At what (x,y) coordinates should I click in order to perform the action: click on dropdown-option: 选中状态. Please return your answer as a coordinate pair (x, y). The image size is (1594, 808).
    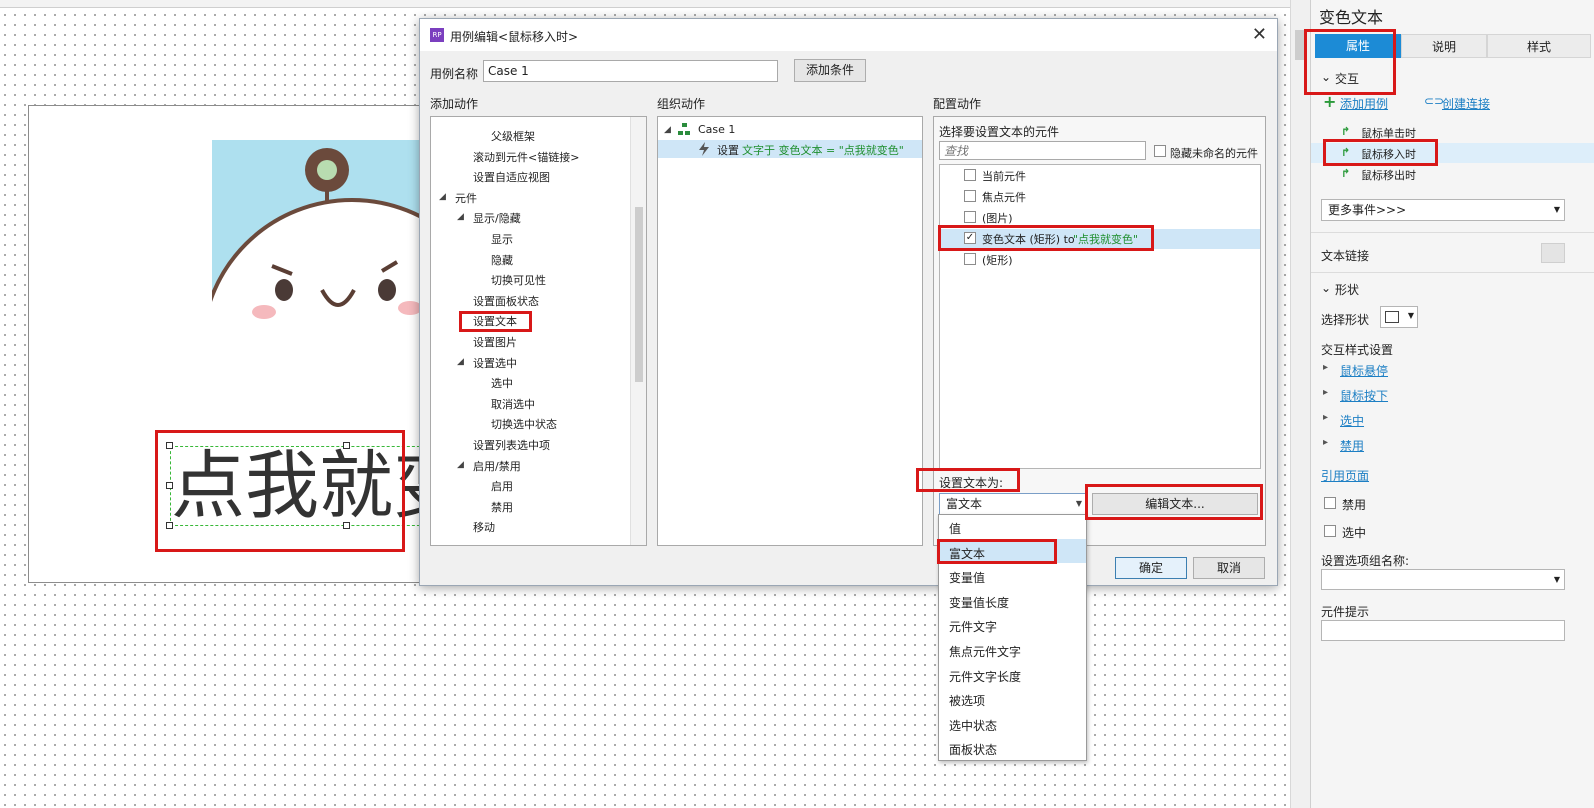
    Looking at the image, I should click on (973, 725).